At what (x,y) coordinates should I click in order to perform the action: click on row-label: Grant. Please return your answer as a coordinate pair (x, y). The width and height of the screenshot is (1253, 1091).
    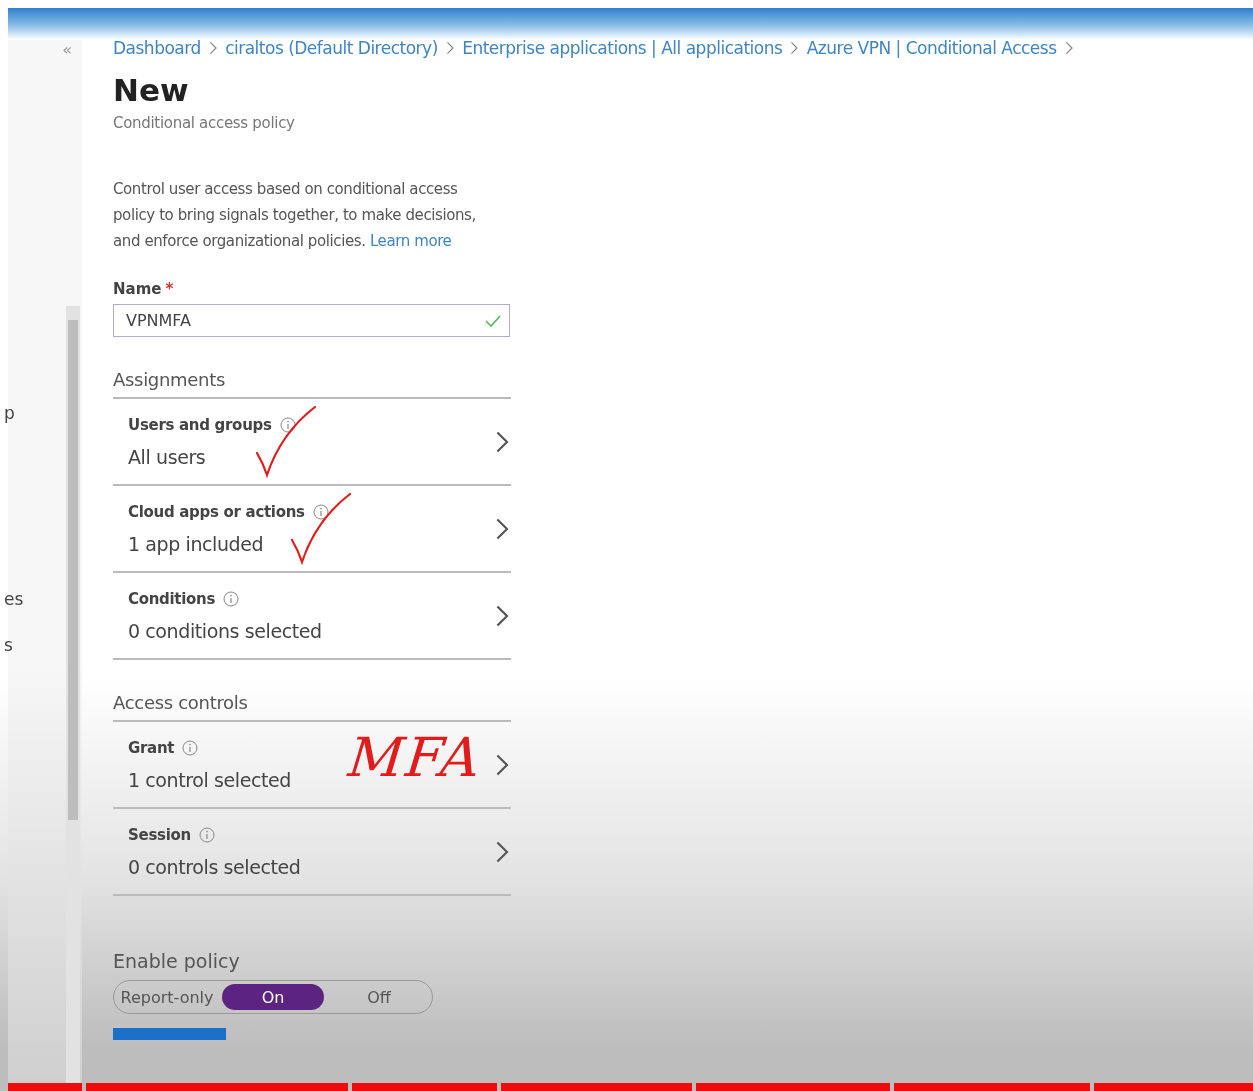
    Looking at the image, I should click on (151, 747).